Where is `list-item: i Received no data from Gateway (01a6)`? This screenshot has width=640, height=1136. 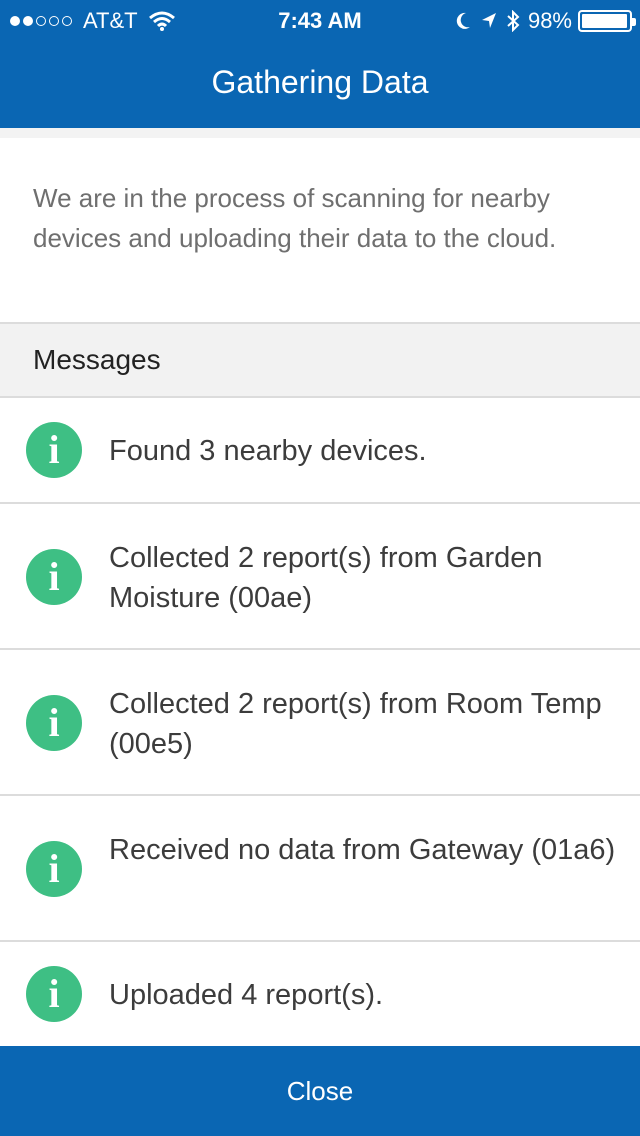
list-item: i Received no data from Gateway (01a6) is located at coordinates (320, 869).